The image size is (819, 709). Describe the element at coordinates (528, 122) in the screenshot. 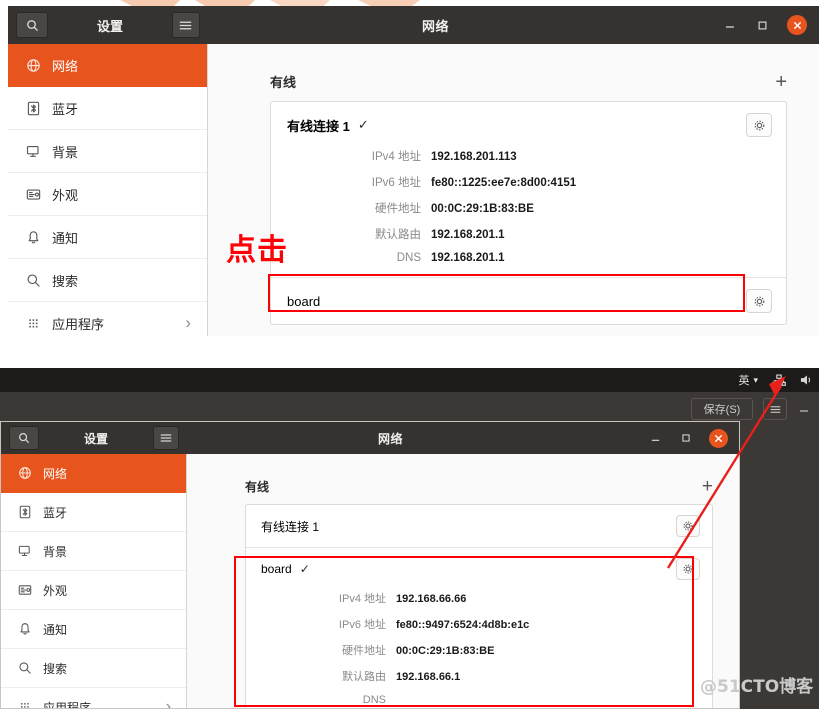

I see `connection-row: 有线连接 1 ✓` at that location.